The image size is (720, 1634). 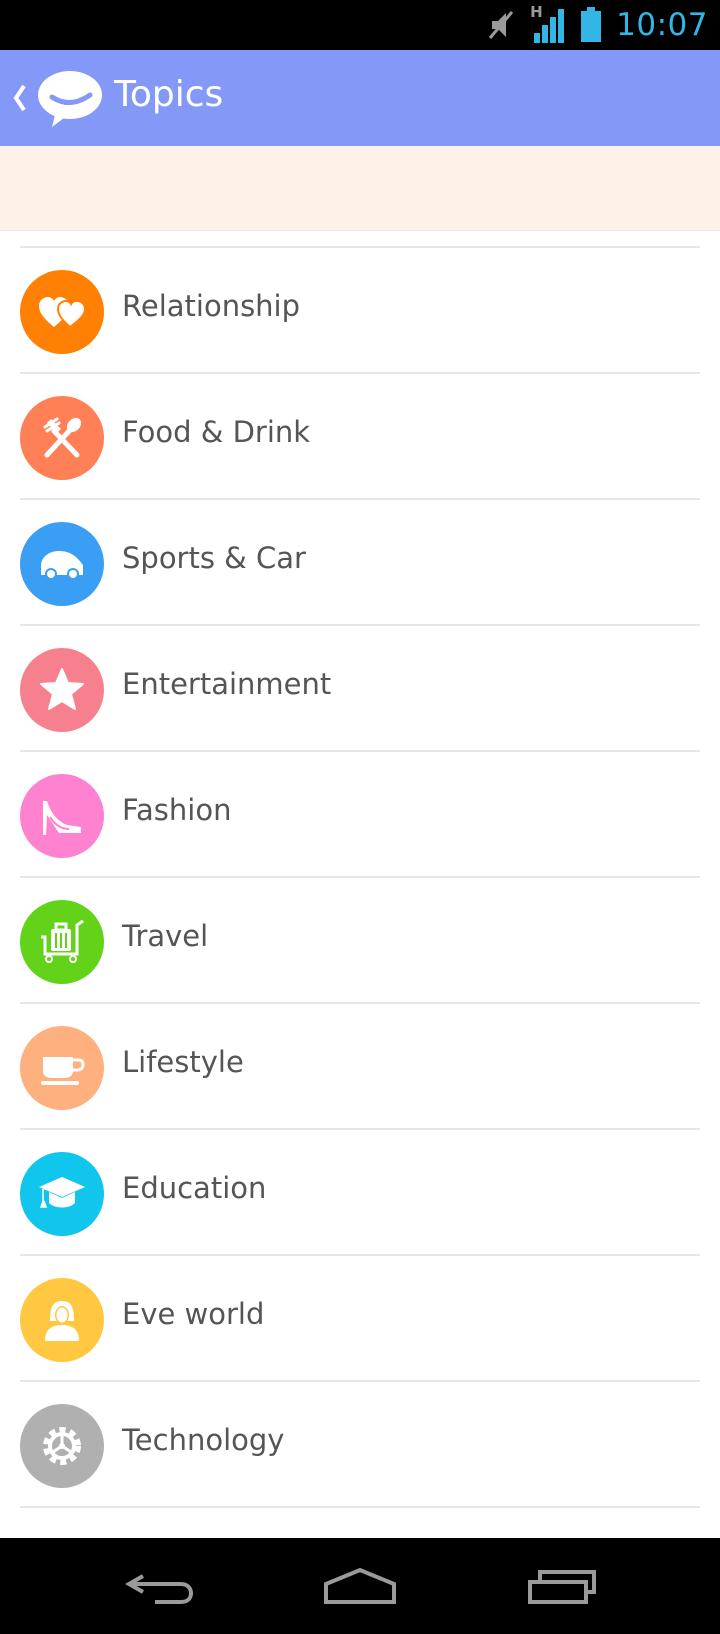 I want to click on graduation-cap-icon, so click(x=62, y=1192).